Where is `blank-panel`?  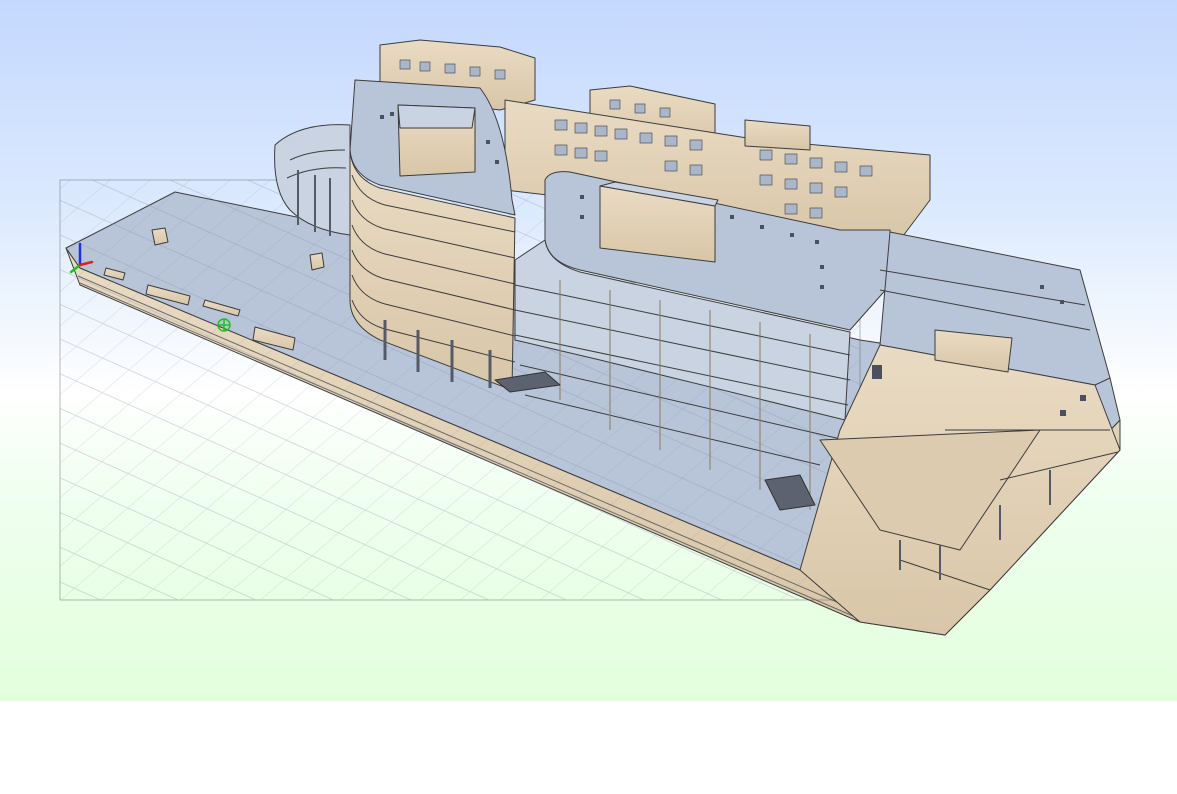 blank-panel is located at coordinates (588, 747).